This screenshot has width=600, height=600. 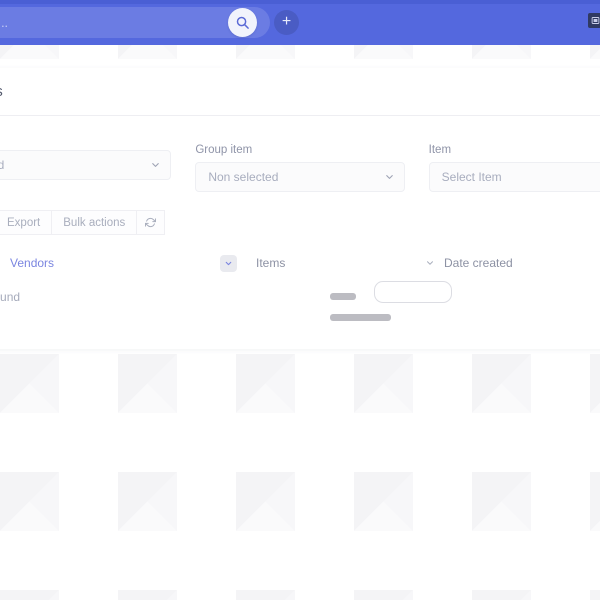 I want to click on filter-group-1: Group item Non selected, so click(x=300, y=168).